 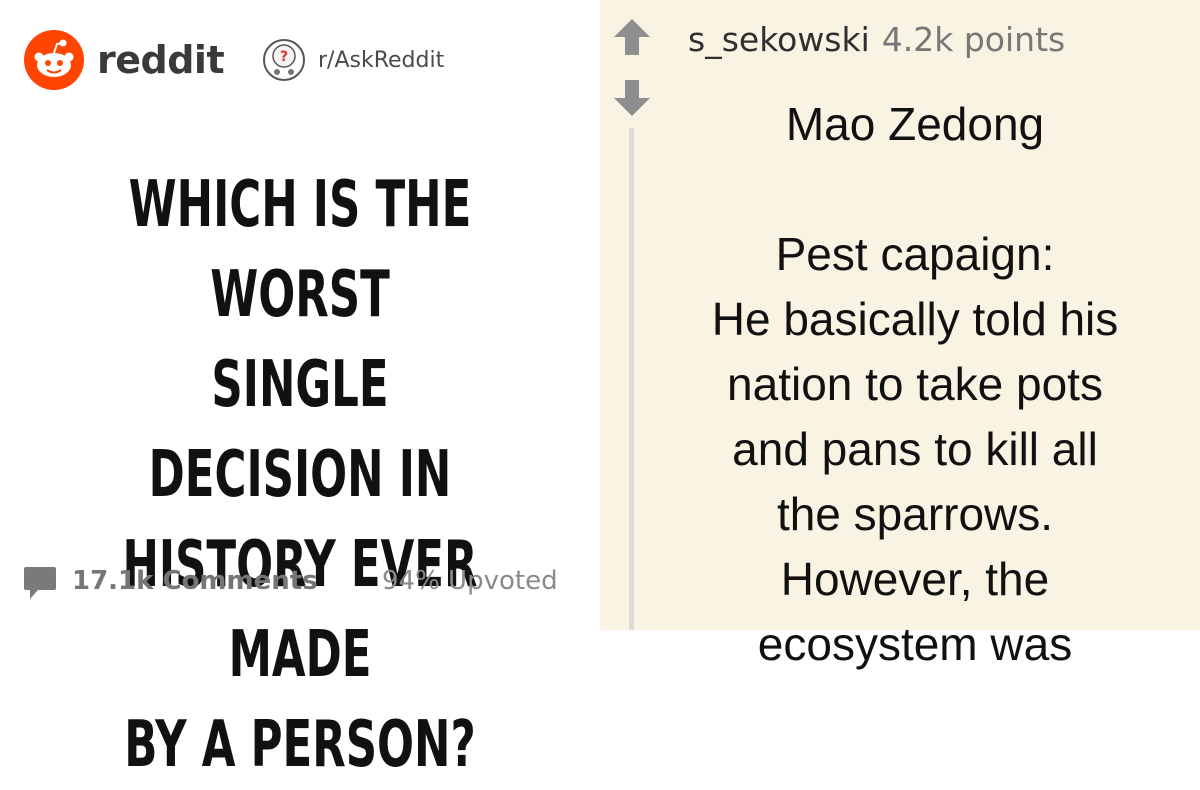 What do you see at coordinates (195, 581) in the screenshot?
I see `comments-count: 17.1k Comments` at bounding box center [195, 581].